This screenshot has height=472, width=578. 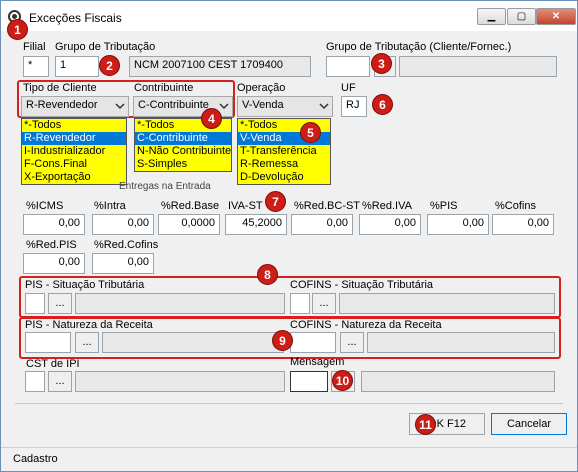 What do you see at coordinates (444, 206) in the screenshot?
I see `pis-label: %PIS` at bounding box center [444, 206].